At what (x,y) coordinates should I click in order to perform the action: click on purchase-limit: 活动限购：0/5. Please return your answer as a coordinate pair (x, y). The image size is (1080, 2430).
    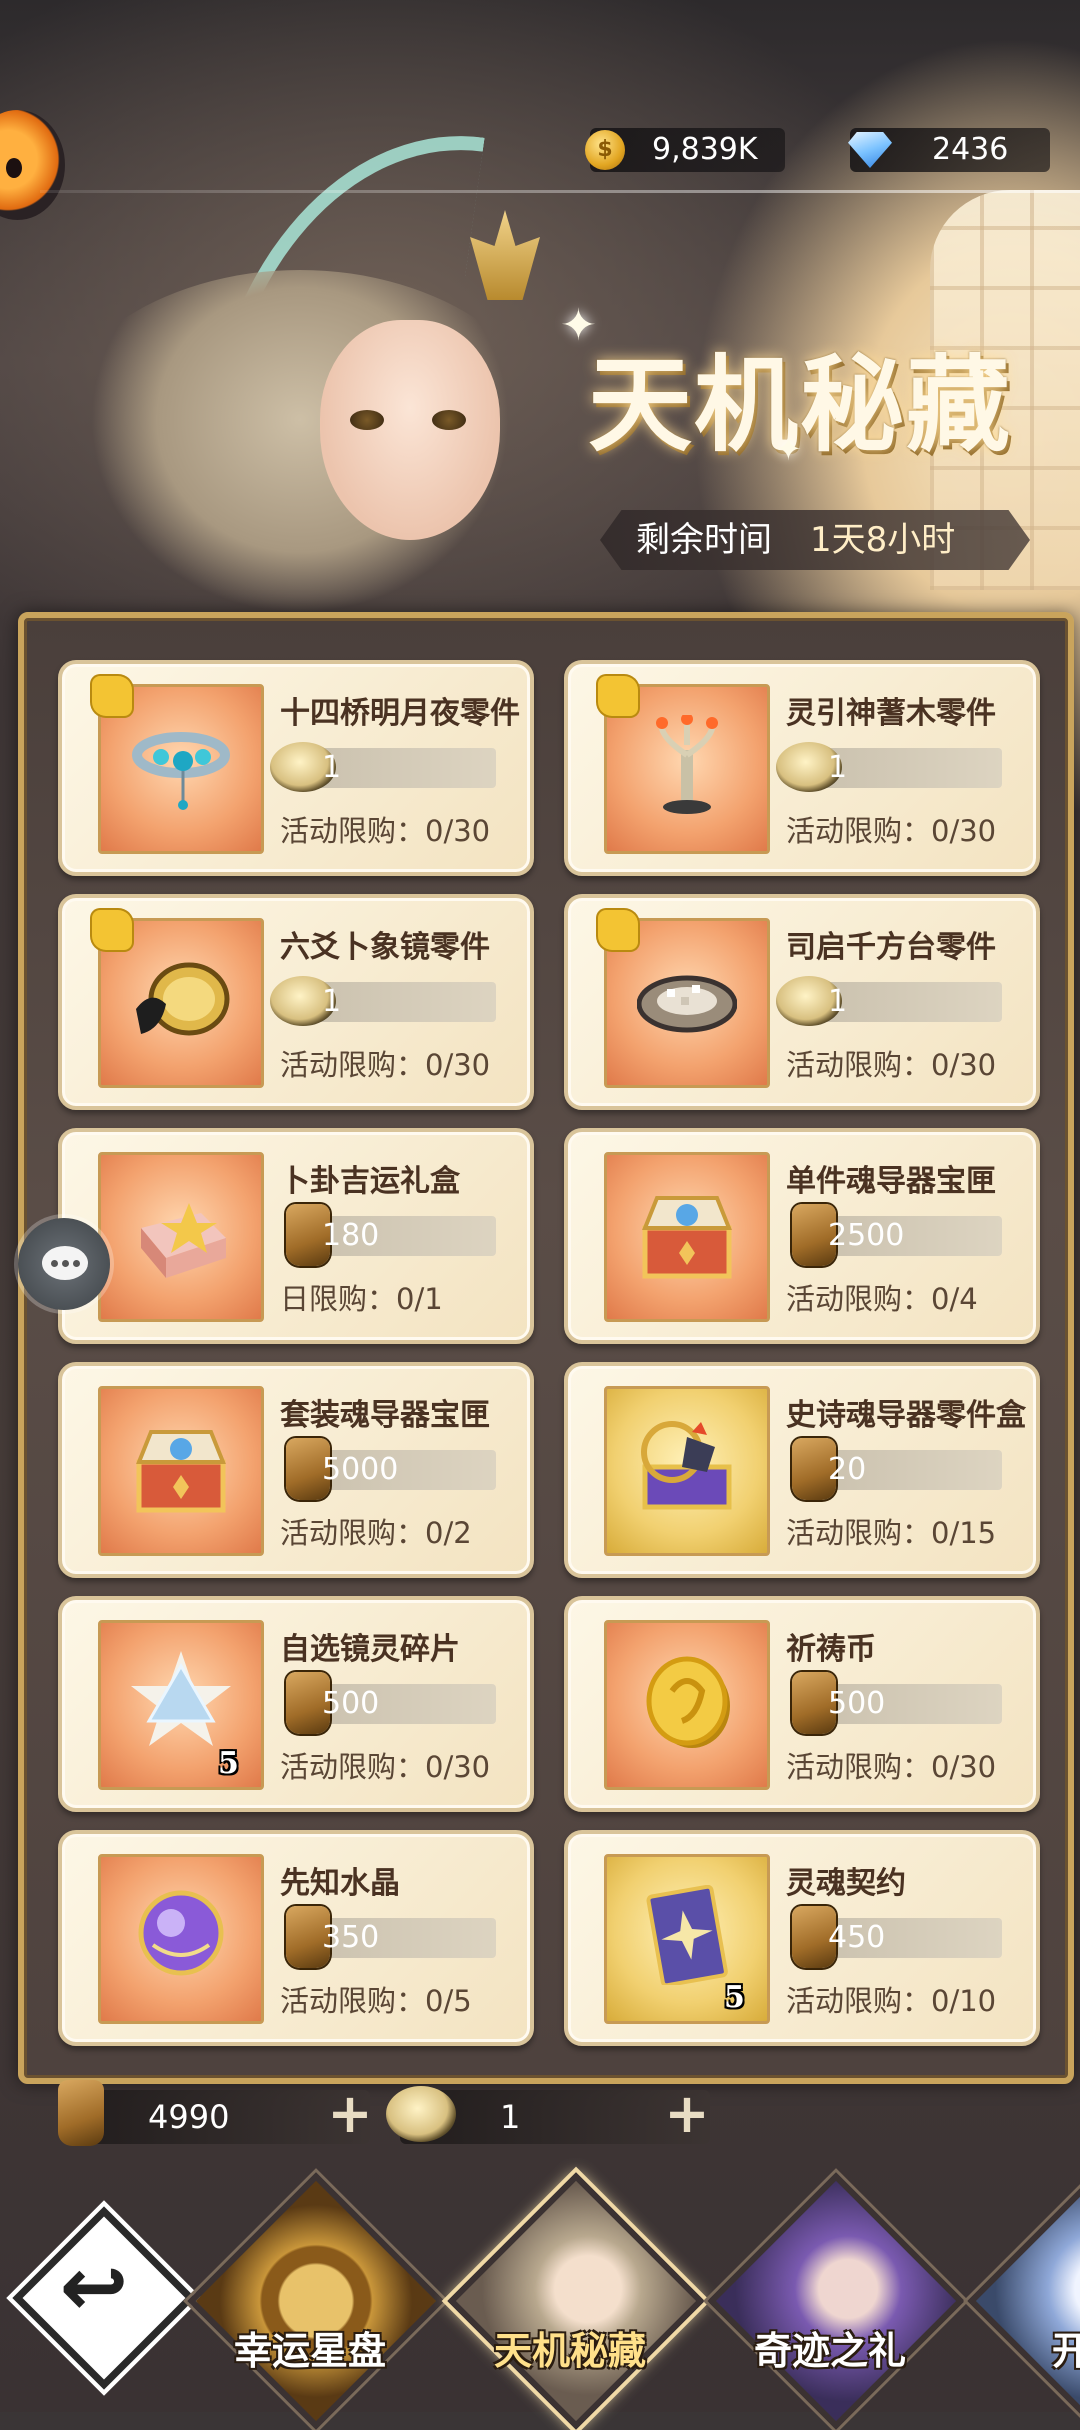
    Looking at the image, I should click on (376, 2001).